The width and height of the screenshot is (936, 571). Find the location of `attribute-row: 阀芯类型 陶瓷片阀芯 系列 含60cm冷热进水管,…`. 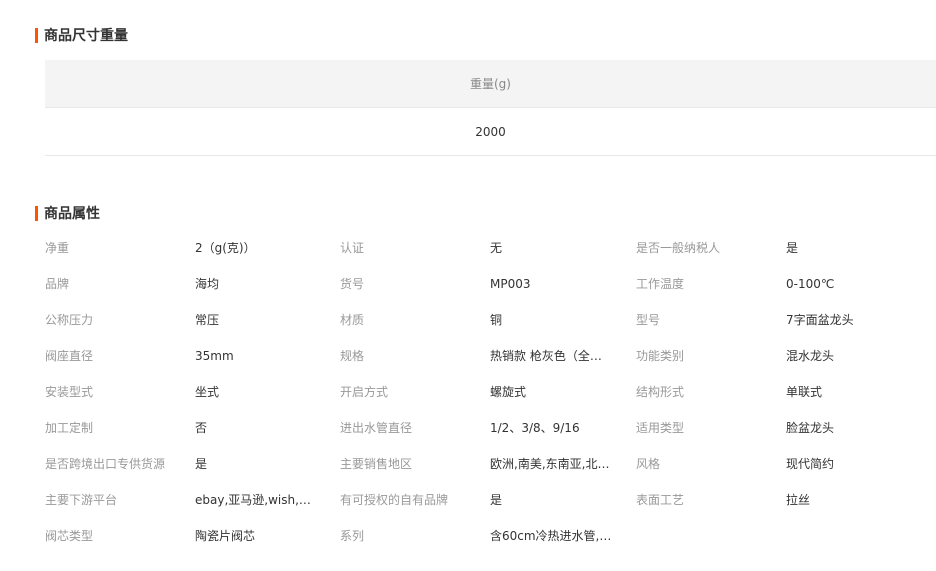

attribute-row: 阀芯类型 陶瓷片阀芯 系列 含60cm冷热进水管,… is located at coordinates (490, 536).